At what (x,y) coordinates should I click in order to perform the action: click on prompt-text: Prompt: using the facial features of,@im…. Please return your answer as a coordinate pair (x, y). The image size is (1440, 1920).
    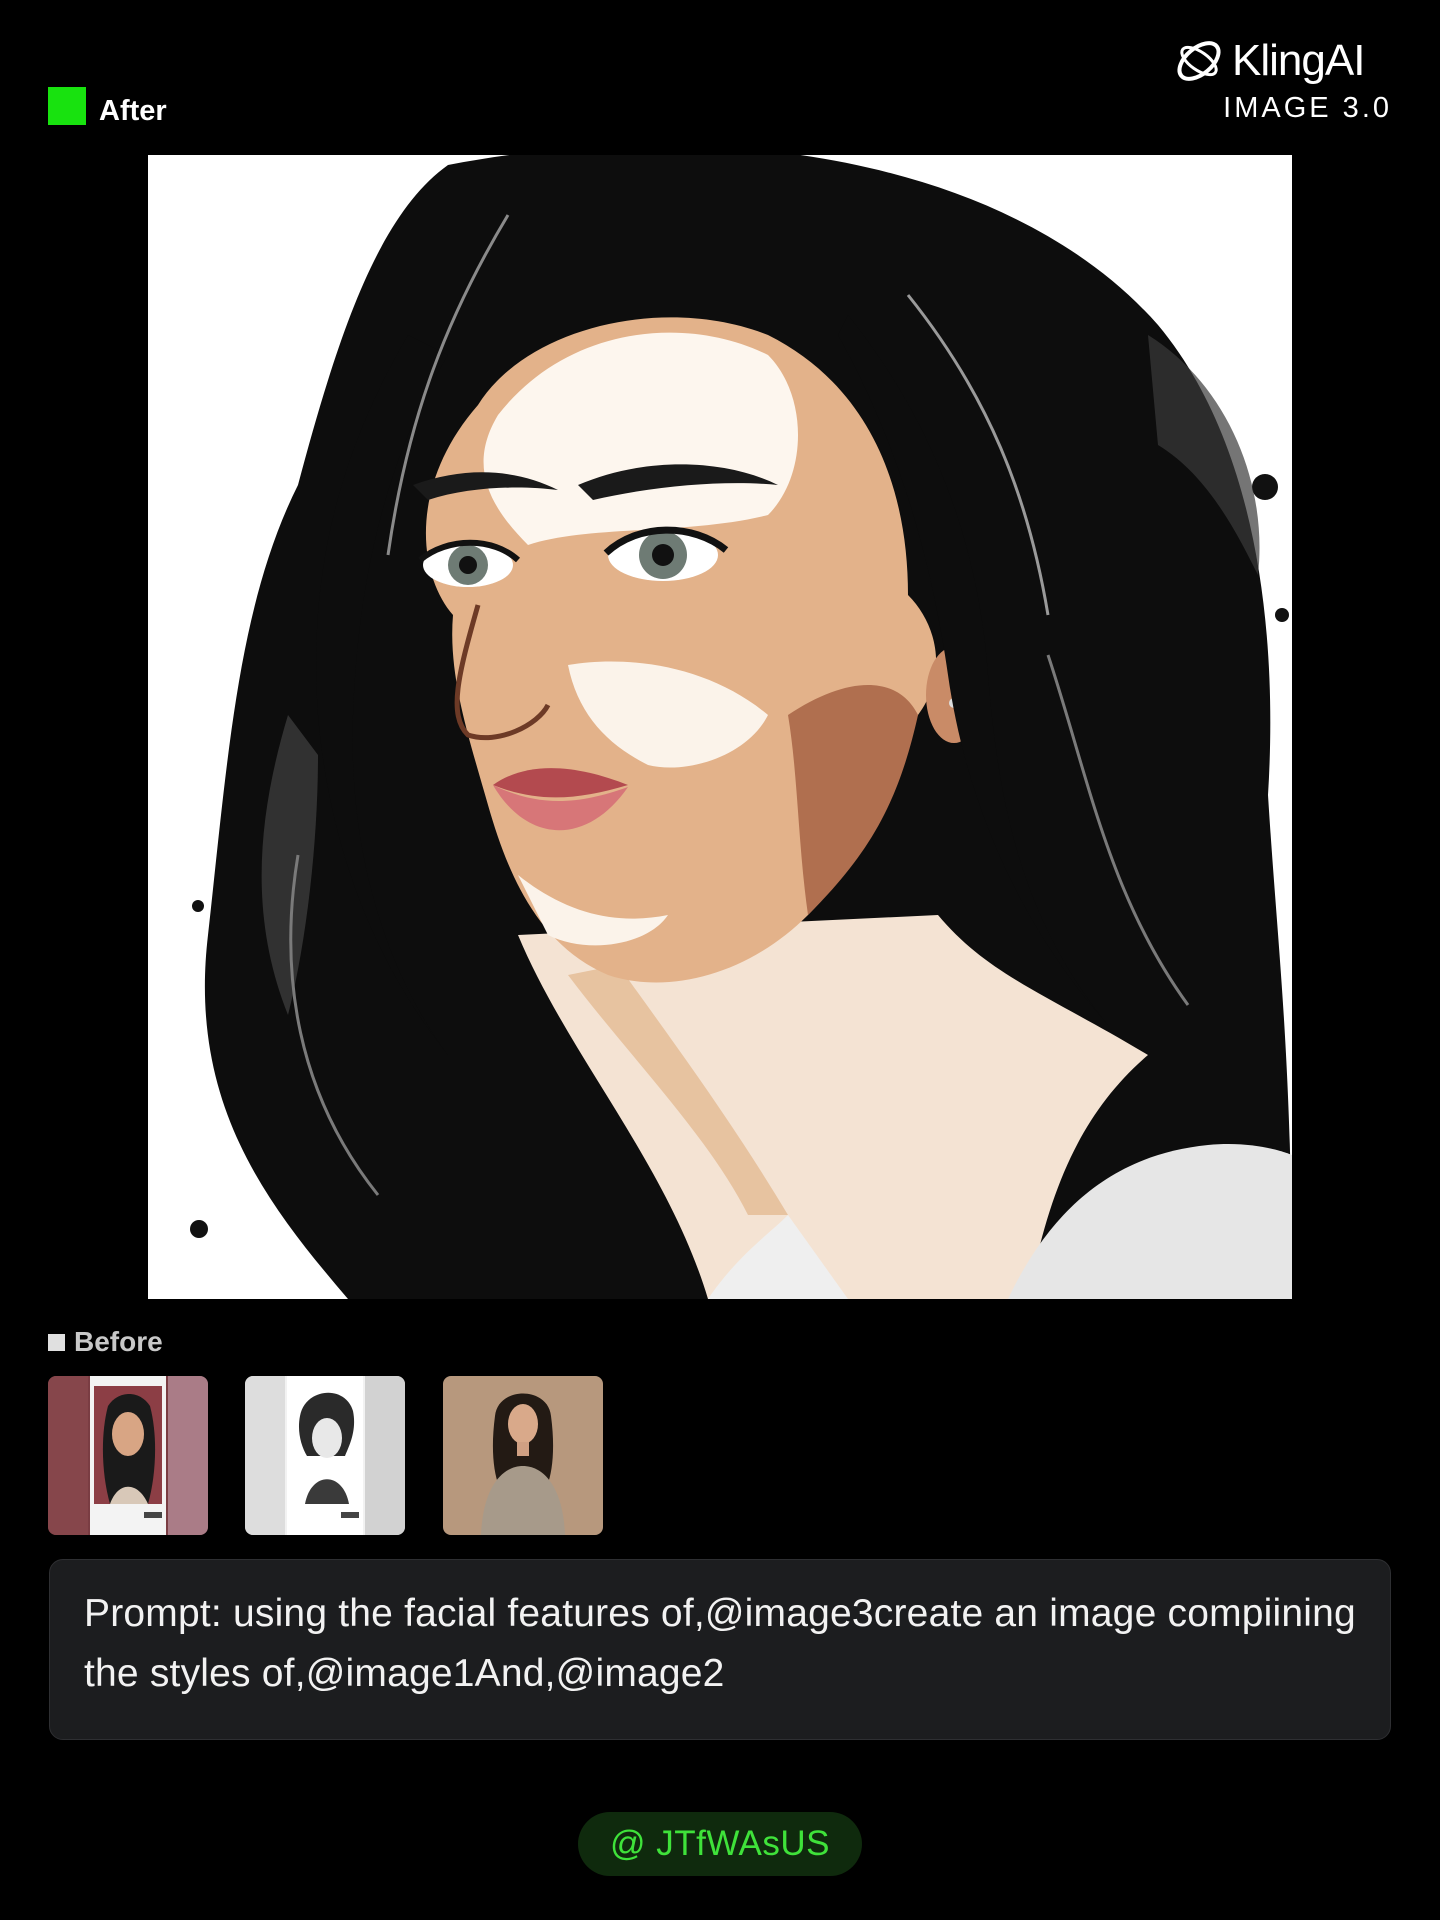
    Looking at the image, I should click on (720, 1643).